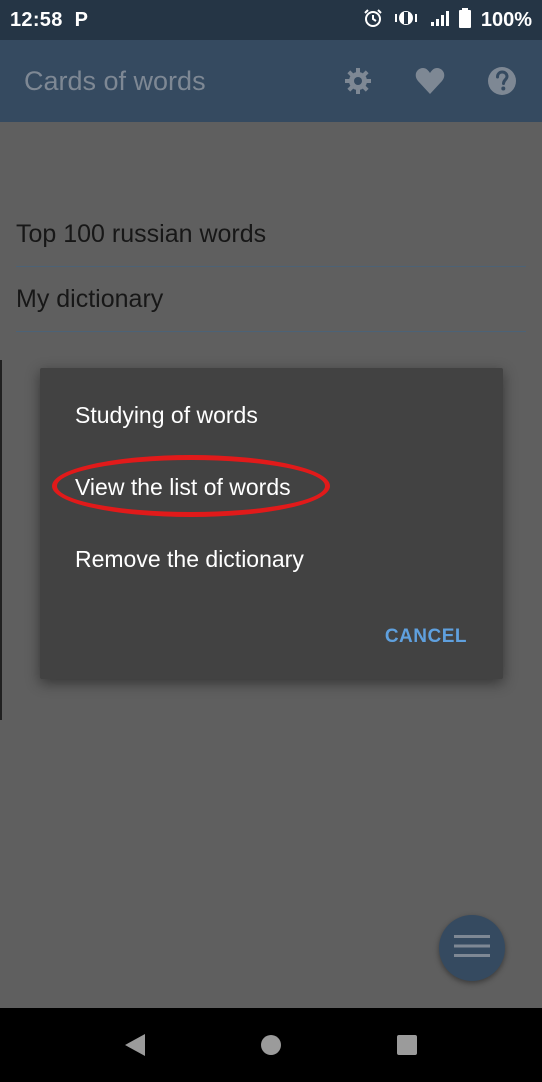 Image resolution: width=542 pixels, height=1082 pixels. What do you see at coordinates (81, 19) in the screenshot?
I see `parking-icon: P` at bounding box center [81, 19].